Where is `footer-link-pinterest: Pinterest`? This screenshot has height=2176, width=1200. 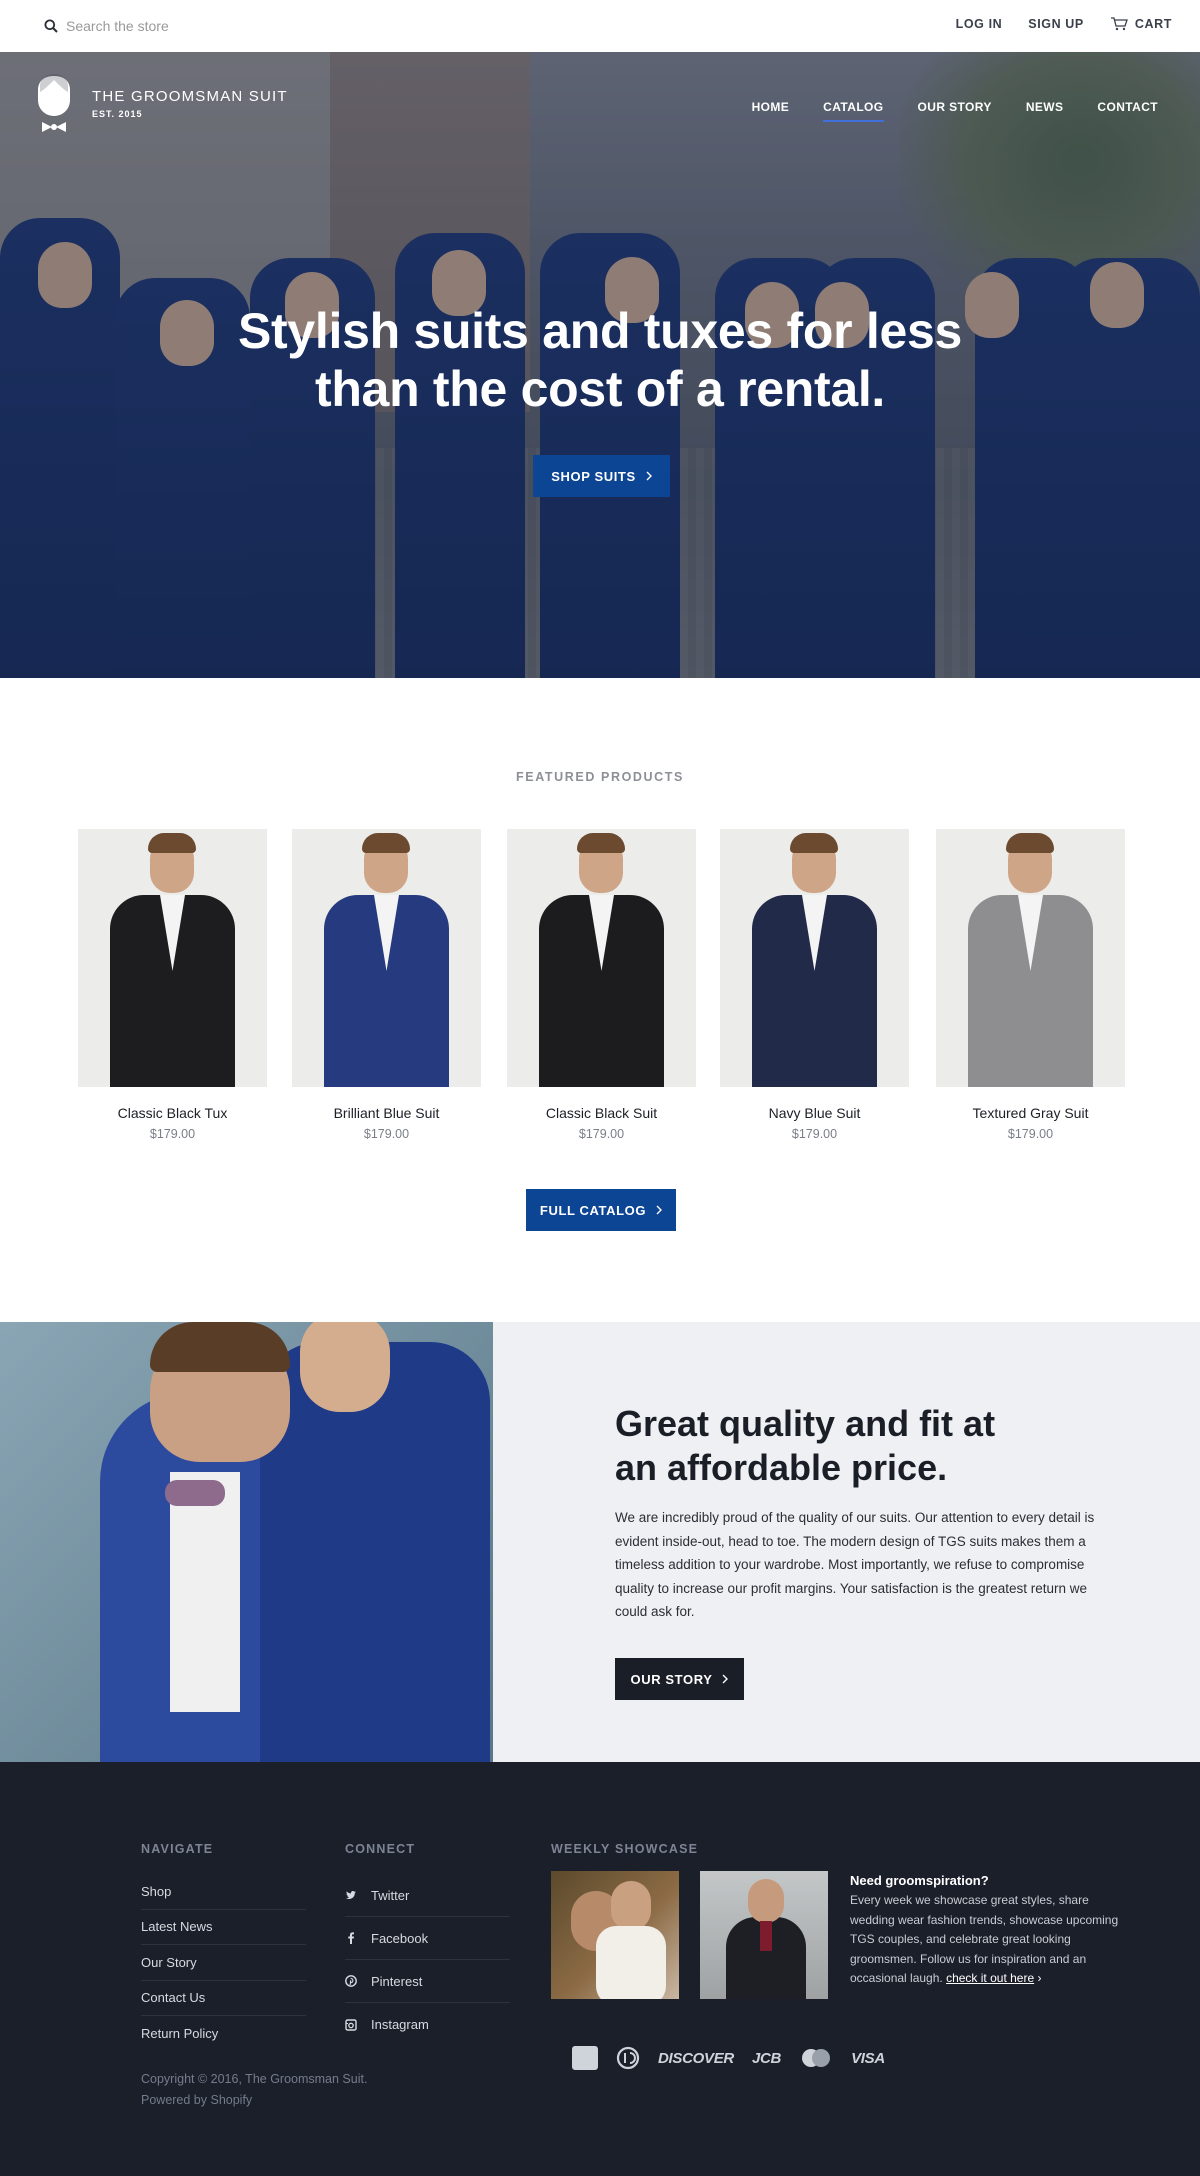
footer-link-pinterest: Pinterest is located at coordinates (427, 1981).